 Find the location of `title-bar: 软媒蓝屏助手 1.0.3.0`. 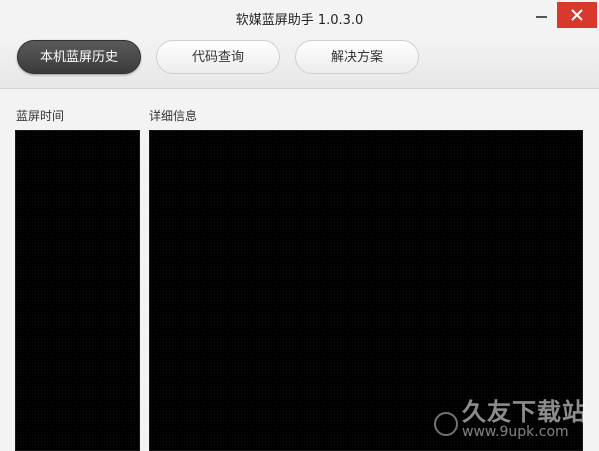

title-bar: 软媒蓝屏助手 1.0.3.0 is located at coordinates (299, 17).